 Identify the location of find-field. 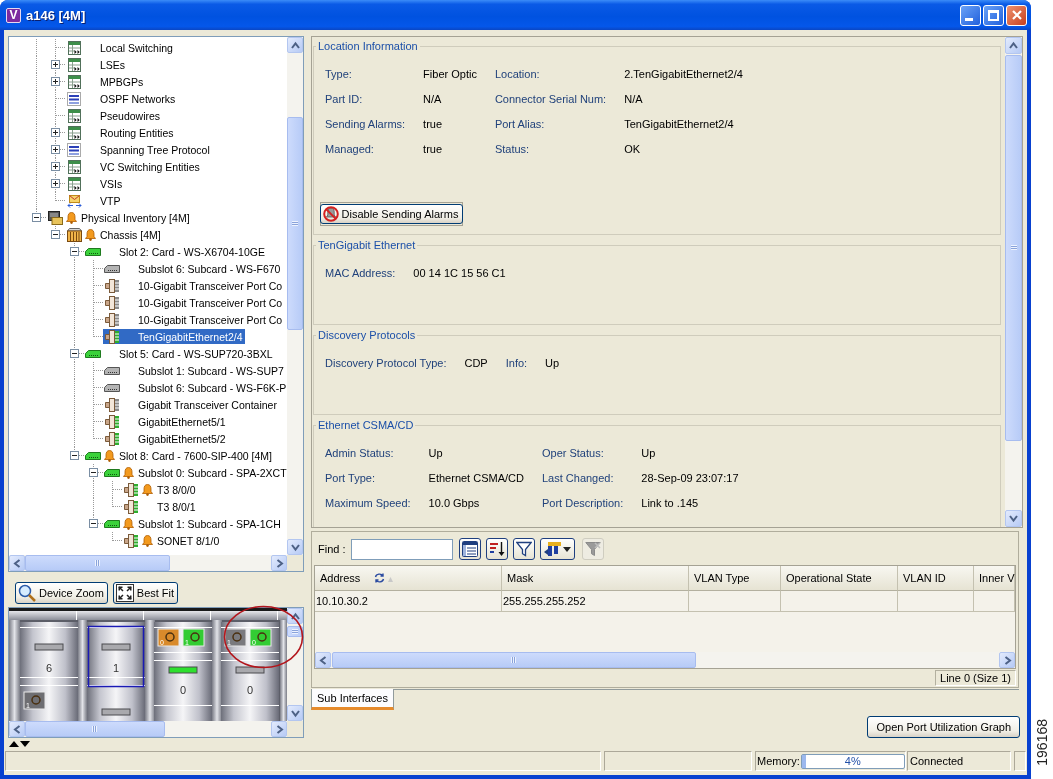
(401, 549).